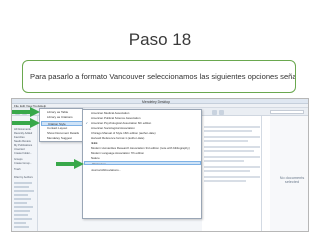 Image resolution: width=320 pixels, height=240 pixels. What do you see at coordinates (23, 133) in the screenshot?
I see `sidebar-item-recent: Recently Added` at bounding box center [23, 133].